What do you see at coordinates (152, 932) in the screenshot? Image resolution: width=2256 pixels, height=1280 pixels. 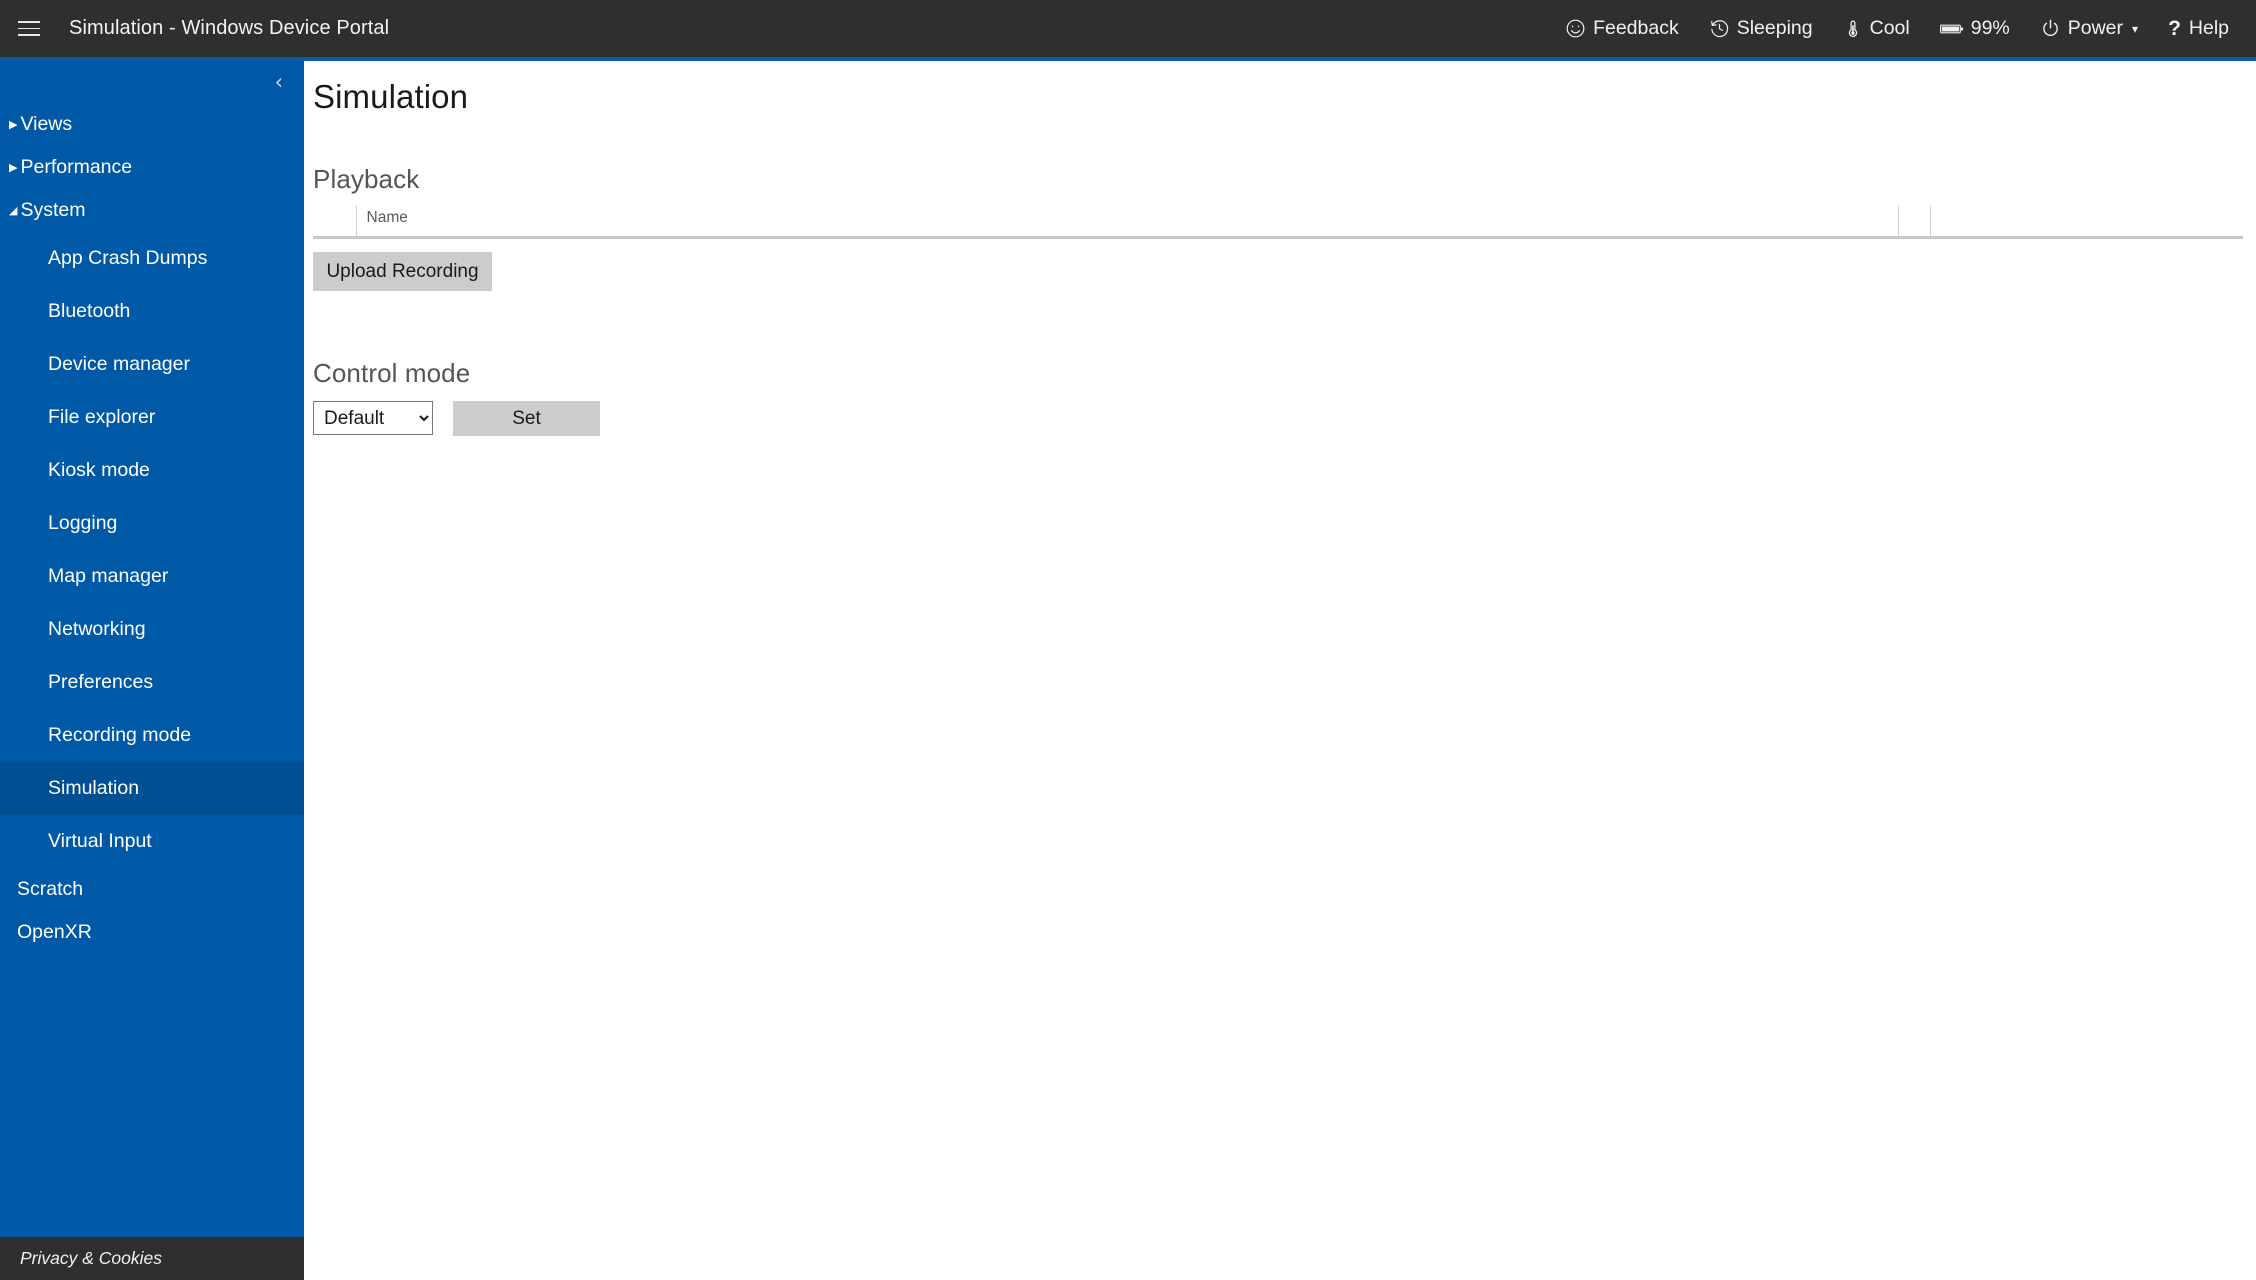 I see `sidebar-item-openxr: OpenXR` at bounding box center [152, 932].